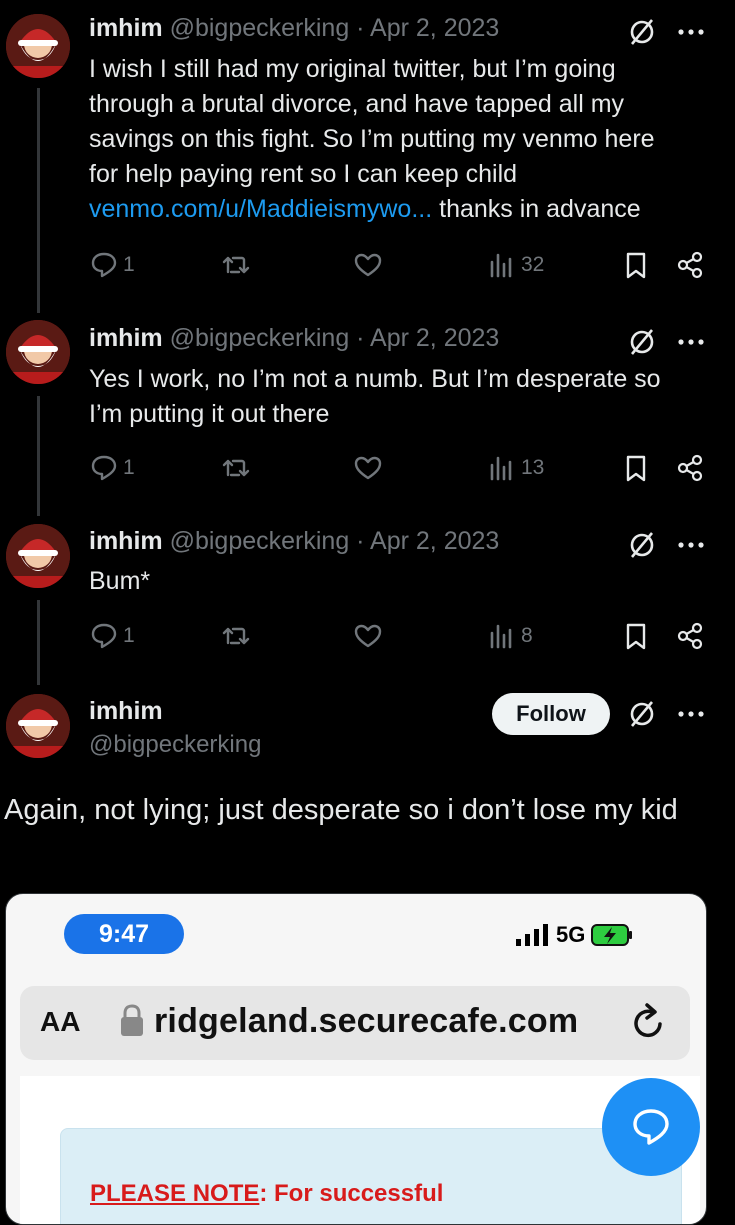 The height and width of the screenshot is (1225, 735). I want to click on reader-aa-button: AA, so click(60, 1022).